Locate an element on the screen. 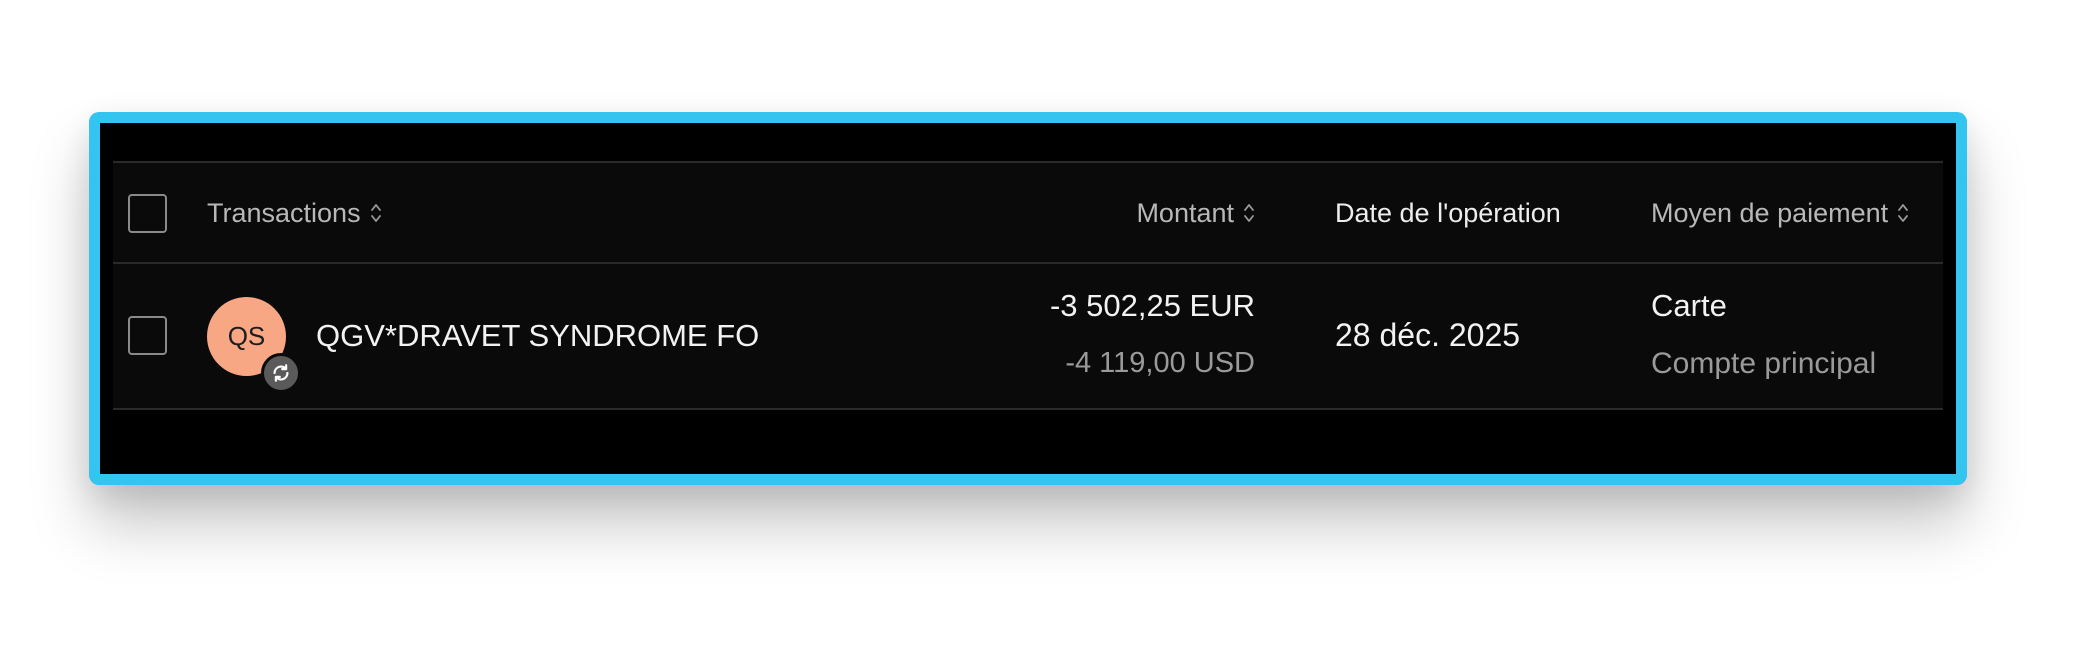 The width and height of the screenshot is (2089, 650). recurring-icon is located at coordinates (281, 373).